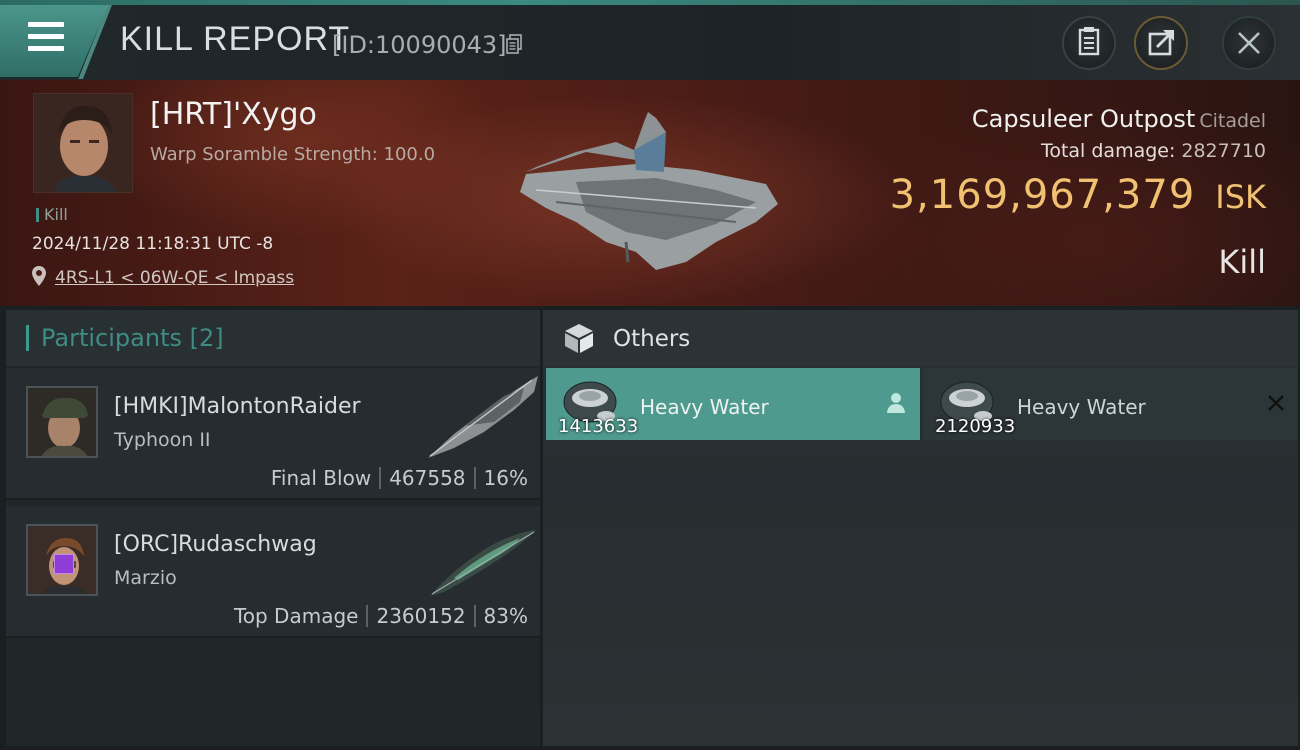 Image resolution: width=1300 pixels, height=750 pixels. I want to click on clipboard-button, so click(1089, 43).